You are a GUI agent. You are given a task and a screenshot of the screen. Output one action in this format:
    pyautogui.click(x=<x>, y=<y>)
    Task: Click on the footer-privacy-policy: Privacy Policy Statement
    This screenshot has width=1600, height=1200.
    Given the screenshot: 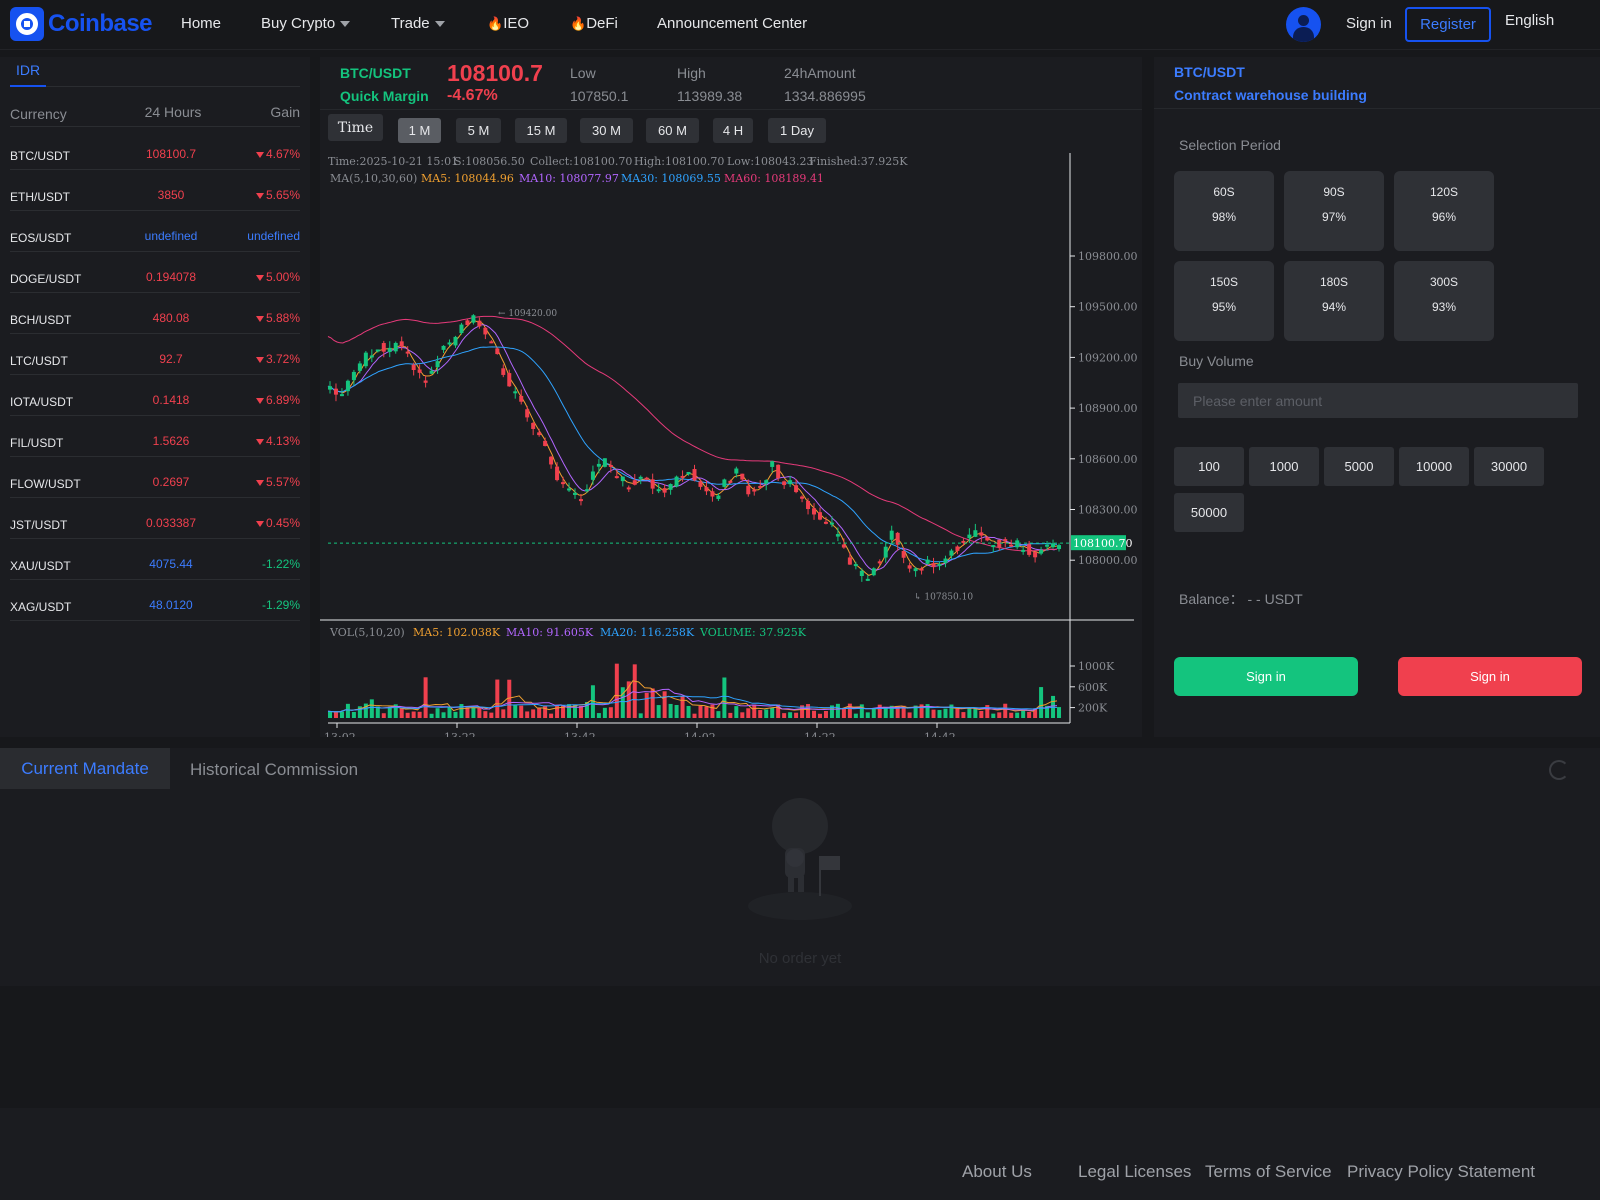 What is the action you would take?
    pyautogui.click(x=1441, y=1172)
    